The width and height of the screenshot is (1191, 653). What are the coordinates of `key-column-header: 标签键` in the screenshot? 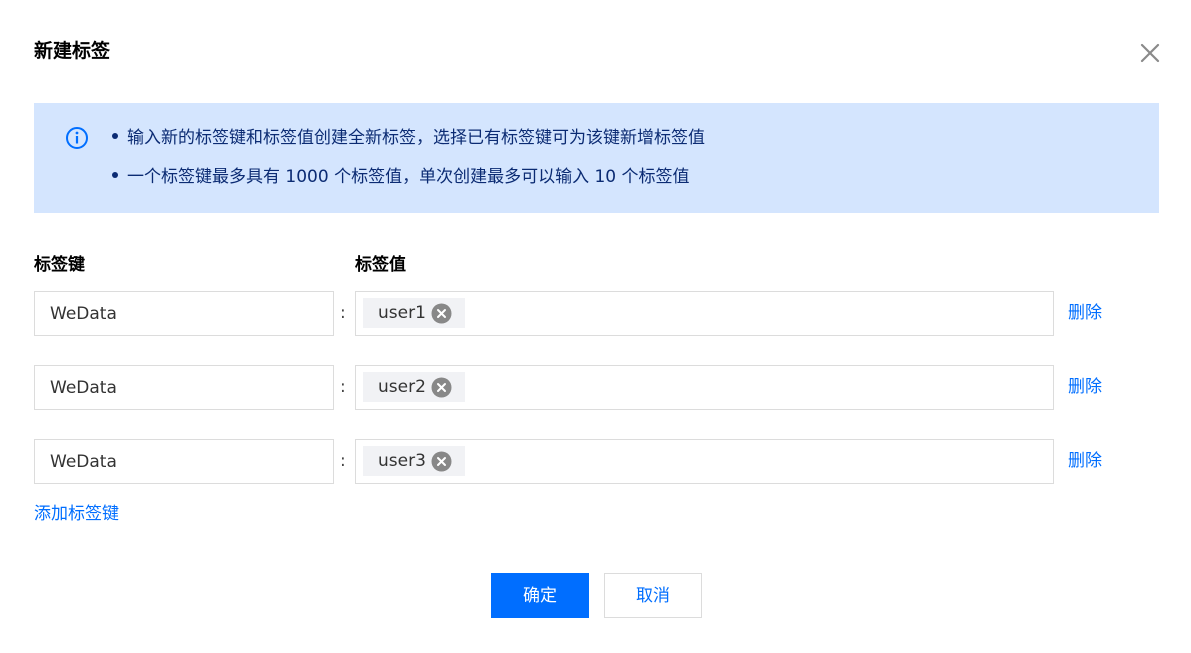 It's located at (59, 265).